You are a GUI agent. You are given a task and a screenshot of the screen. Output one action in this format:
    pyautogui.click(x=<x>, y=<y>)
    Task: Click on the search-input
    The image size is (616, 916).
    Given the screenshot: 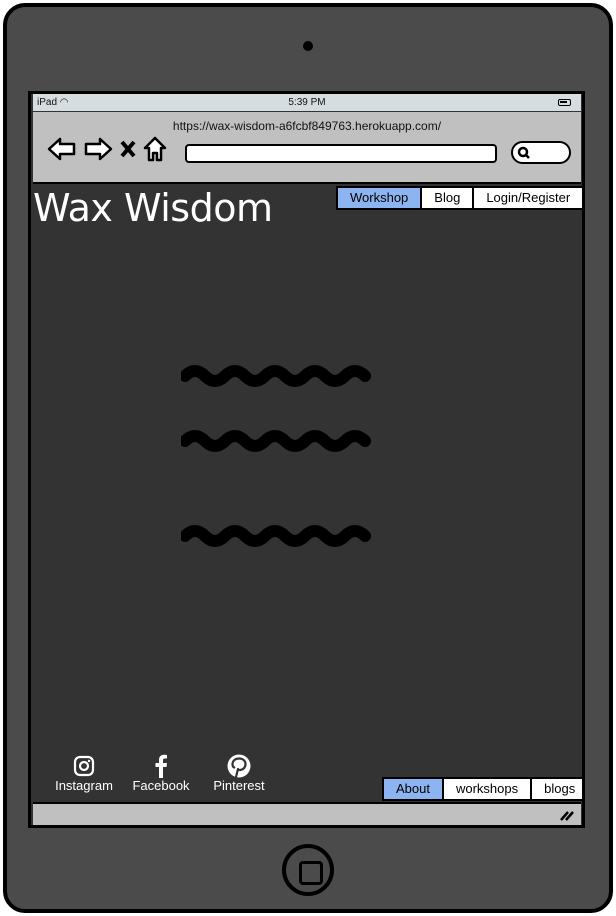 What is the action you would take?
    pyautogui.click(x=541, y=152)
    